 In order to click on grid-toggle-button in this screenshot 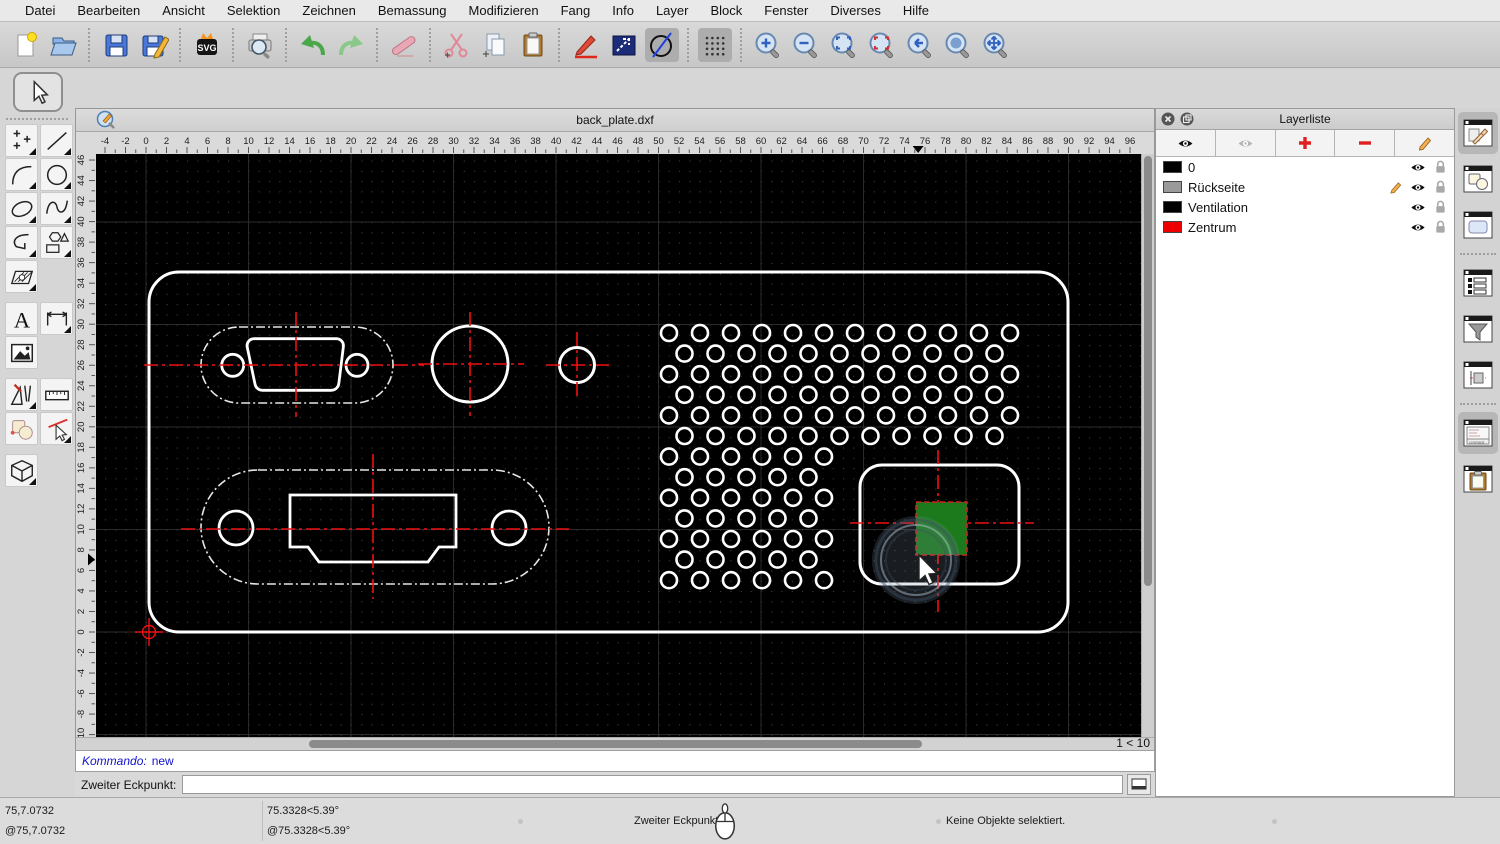, I will do `click(715, 44)`.